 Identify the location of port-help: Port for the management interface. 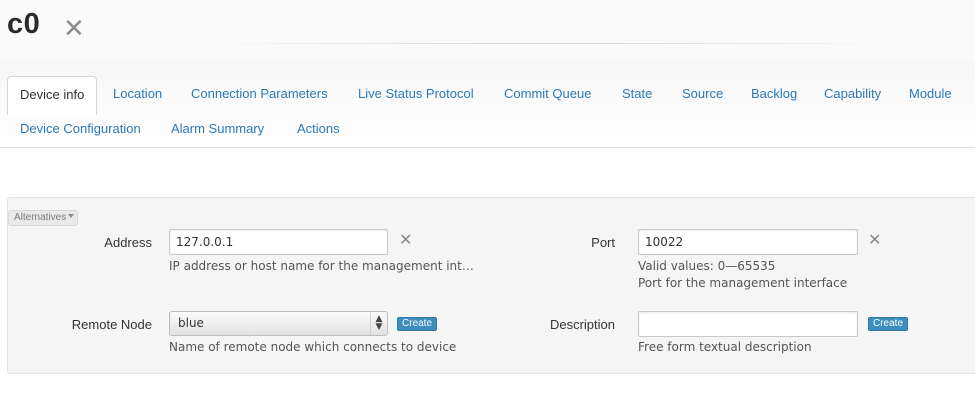
(743, 283).